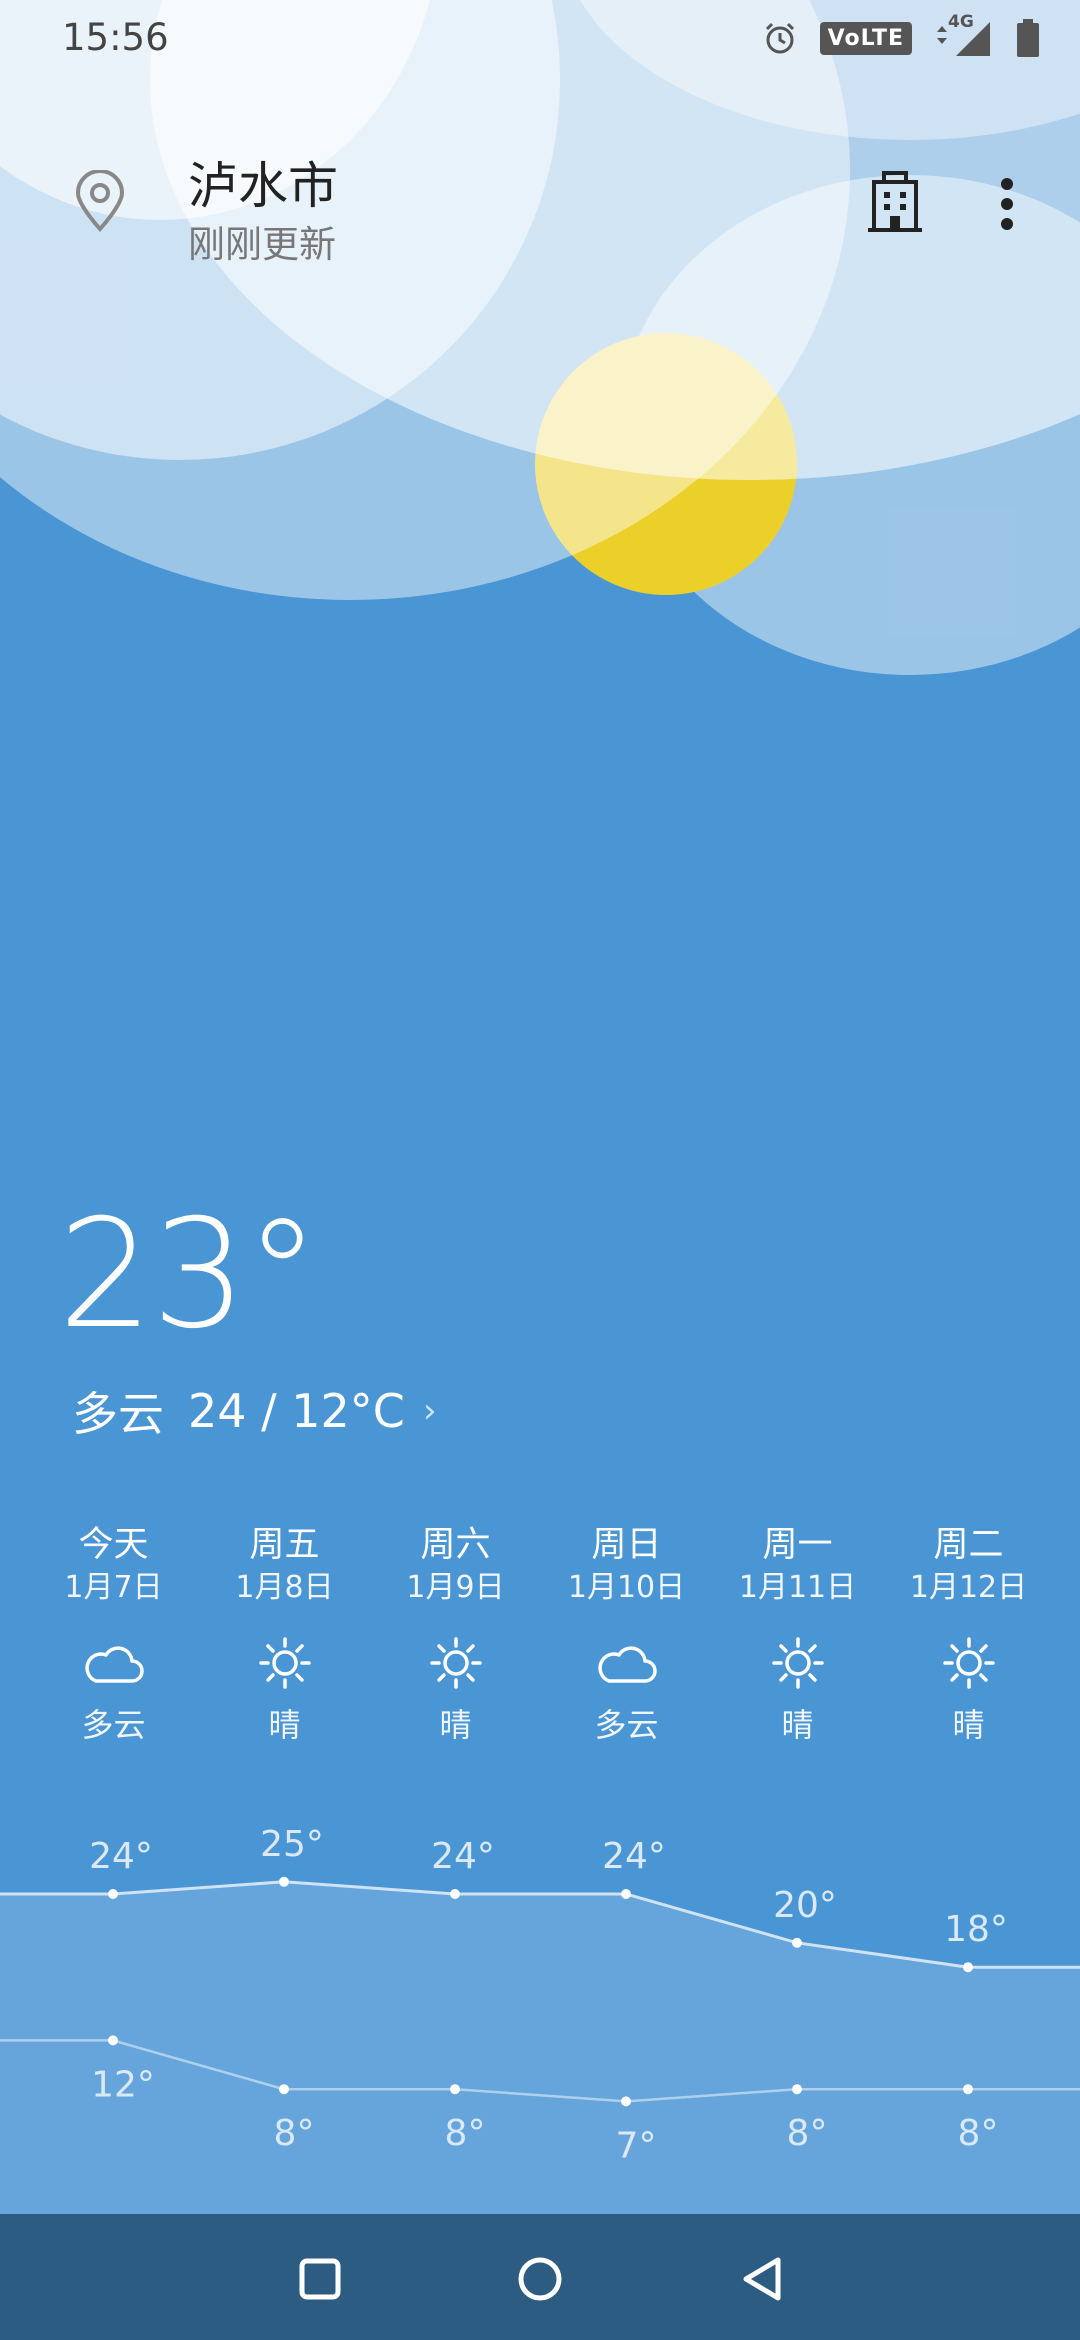 This screenshot has width=1080, height=2340. I want to click on header: 泸水市 刚刚更新, so click(540, 205).